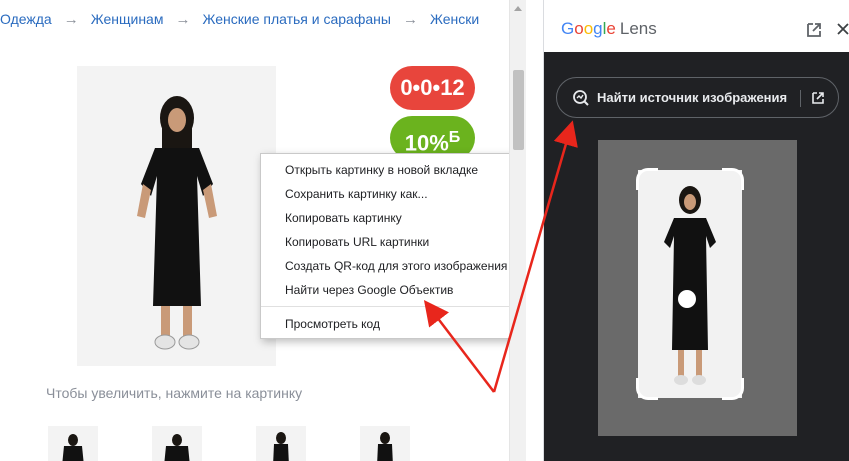 The width and height of the screenshot is (849, 461). Describe the element at coordinates (517, 230) in the screenshot. I see `page-scrollbar` at that location.